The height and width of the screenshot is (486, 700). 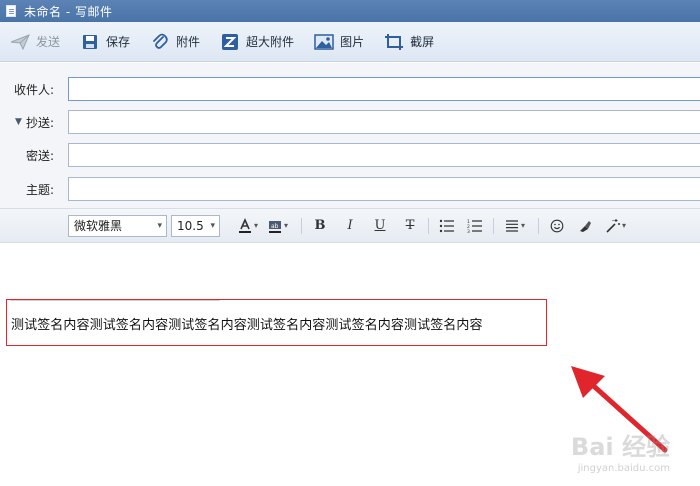 What do you see at coordinates (160, 42) in the screenshot?
I see `paperclip-icon` at bounding box center [160, 42].